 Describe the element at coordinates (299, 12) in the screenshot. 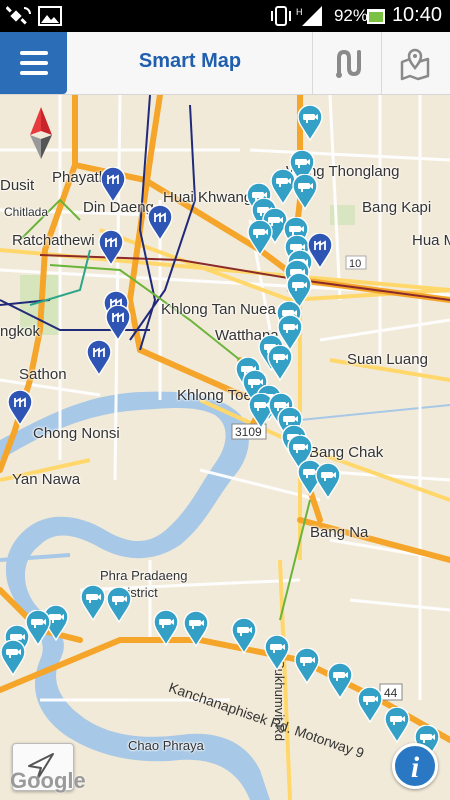

I see `svg-text: H` at that location.